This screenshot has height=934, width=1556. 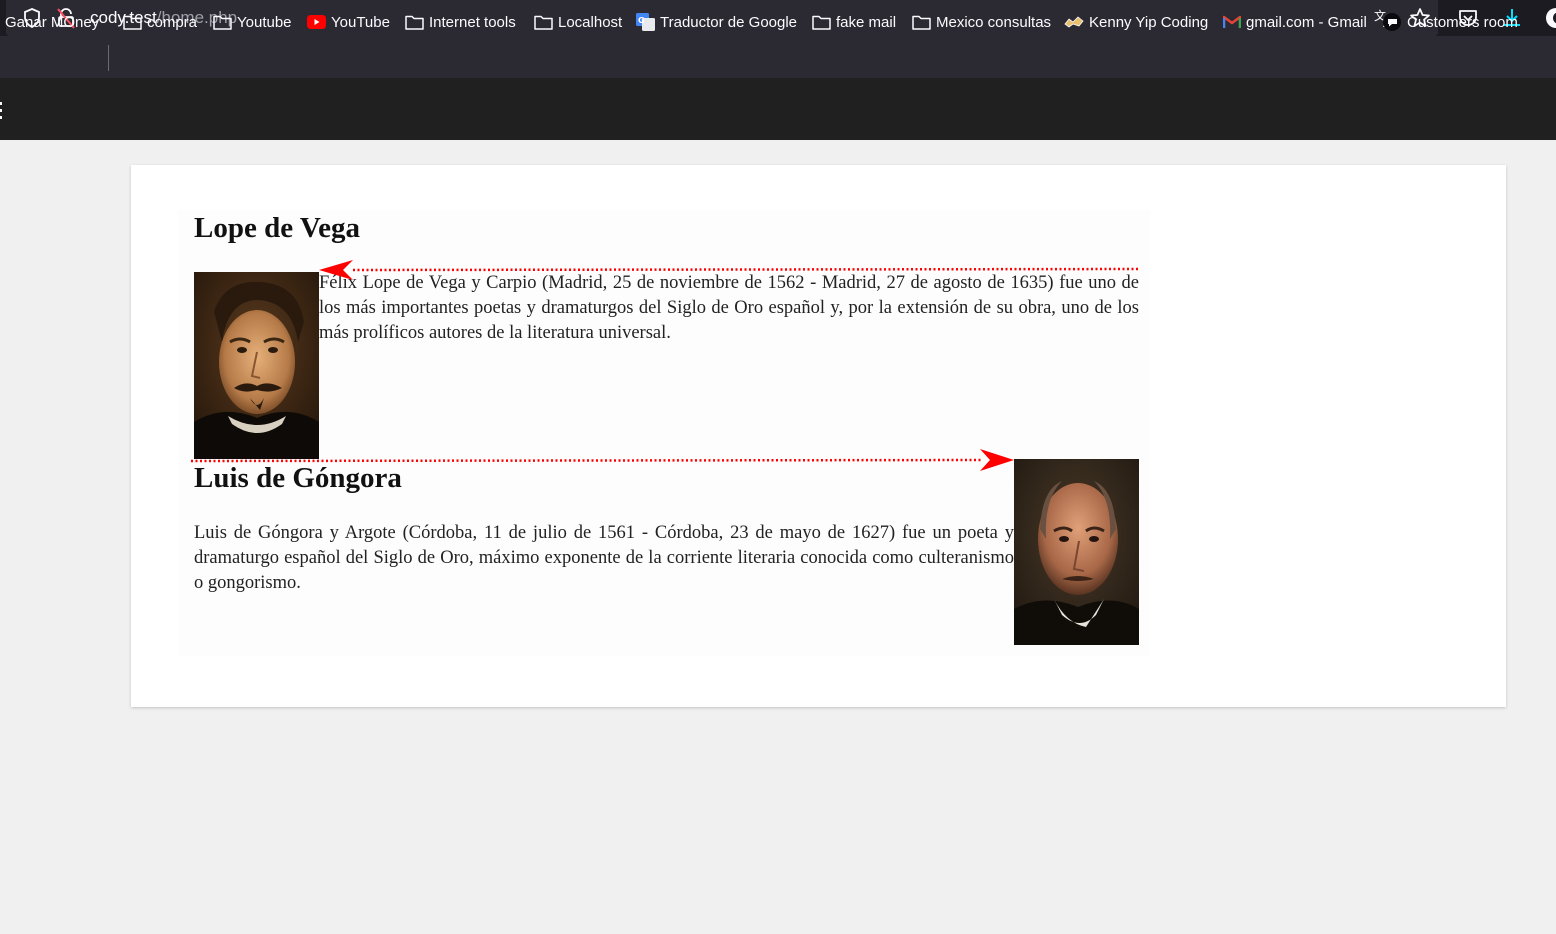 I want to click on menu-icon, so click(x=2, y=110).